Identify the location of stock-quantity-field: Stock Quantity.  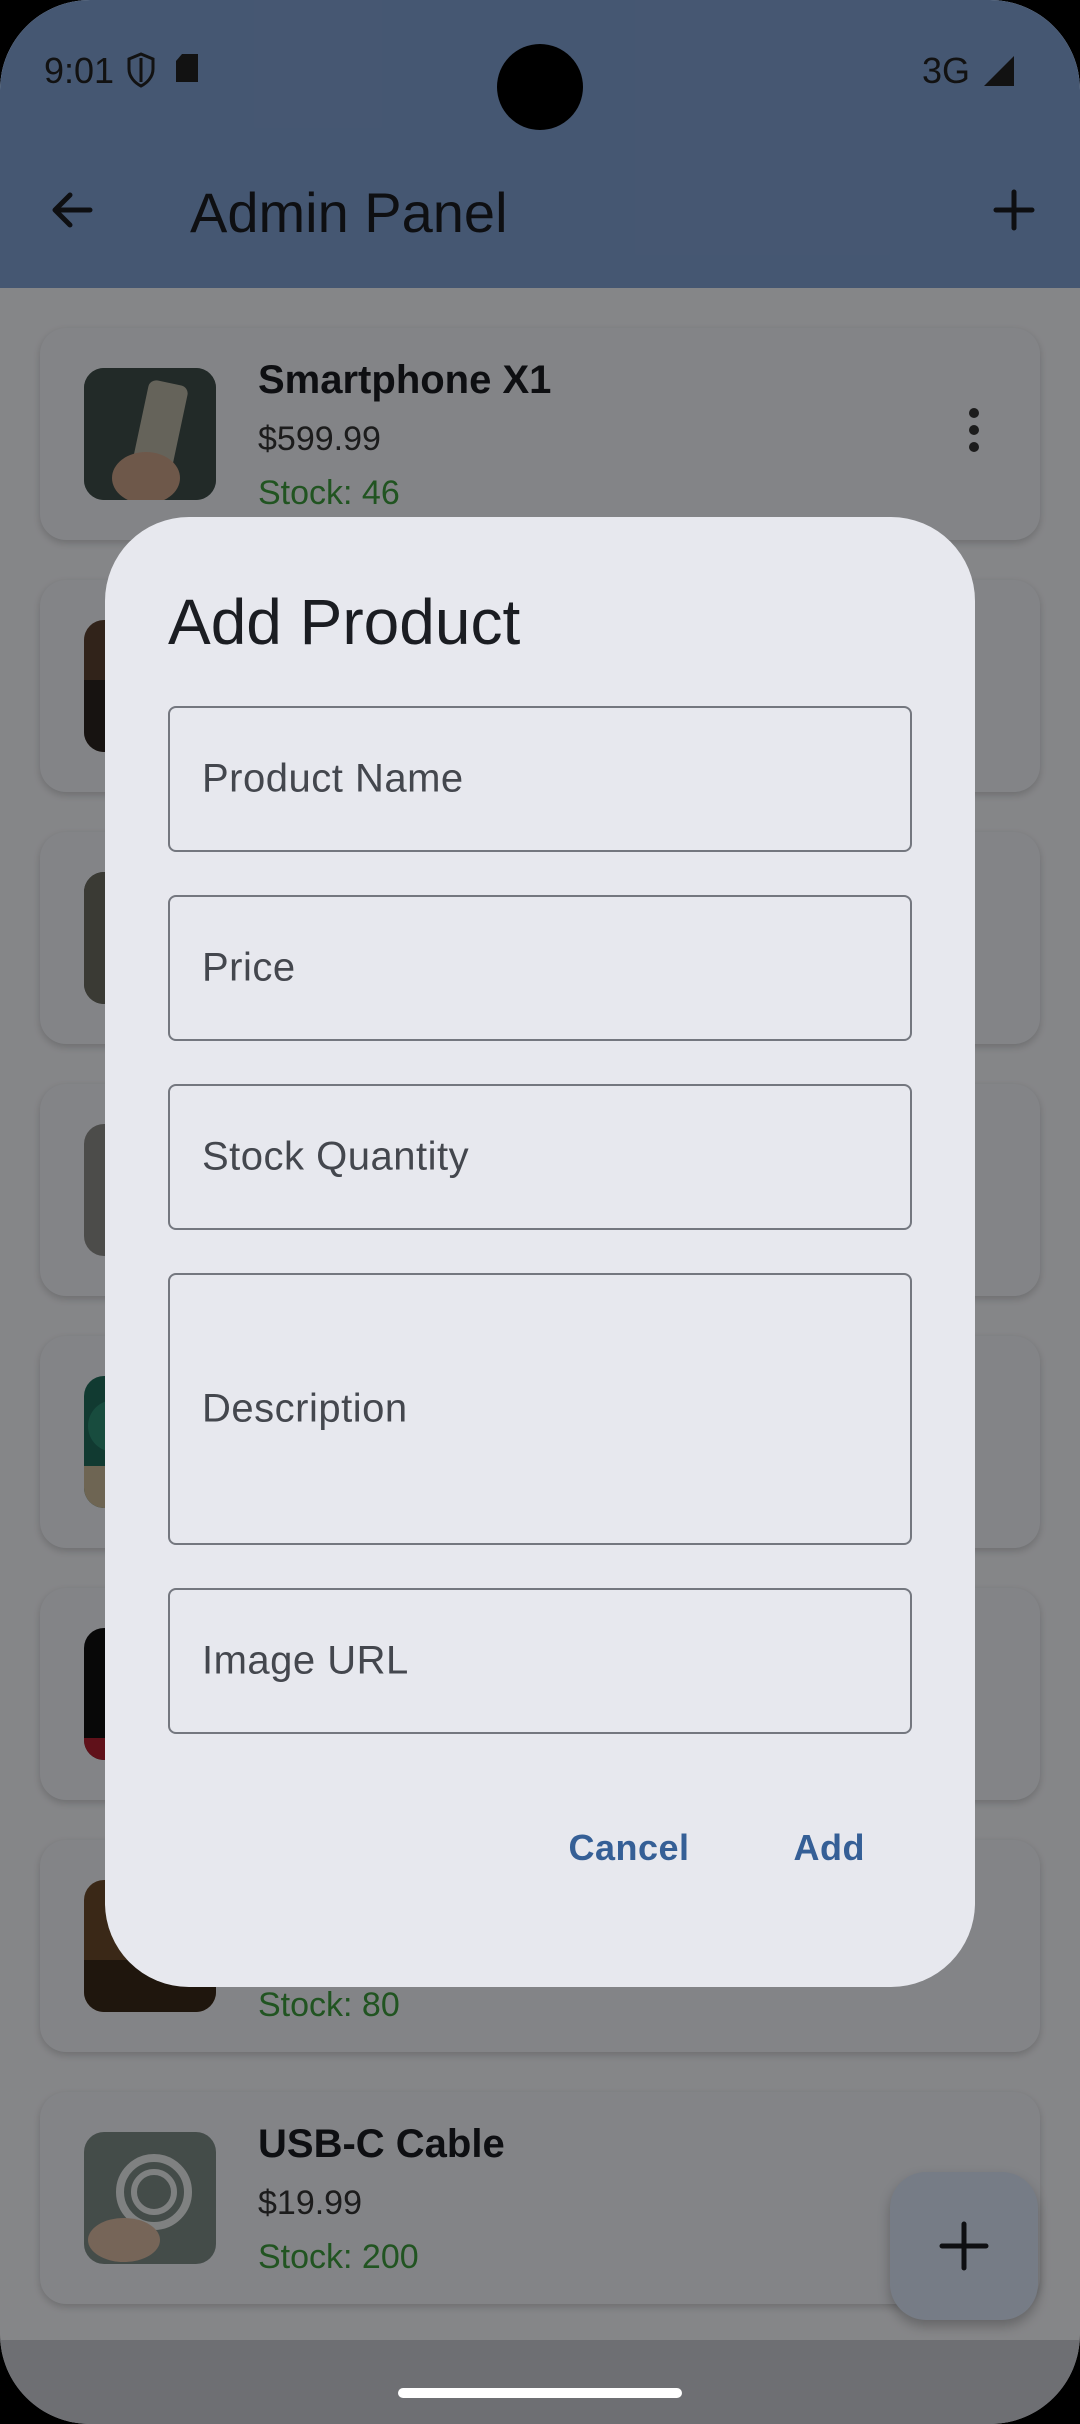
(540, 1157).